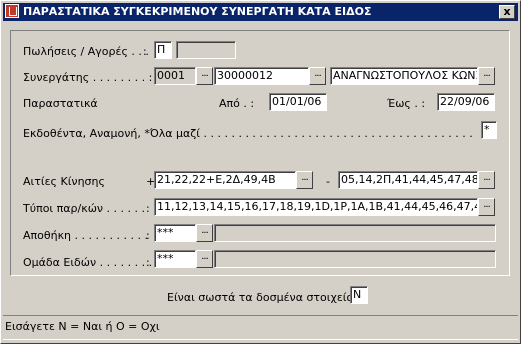  What do you see at coordinates (60, 103) in the screenshot?
I see `documents-label: Παραστατικά` at bounding box center [60, 103].